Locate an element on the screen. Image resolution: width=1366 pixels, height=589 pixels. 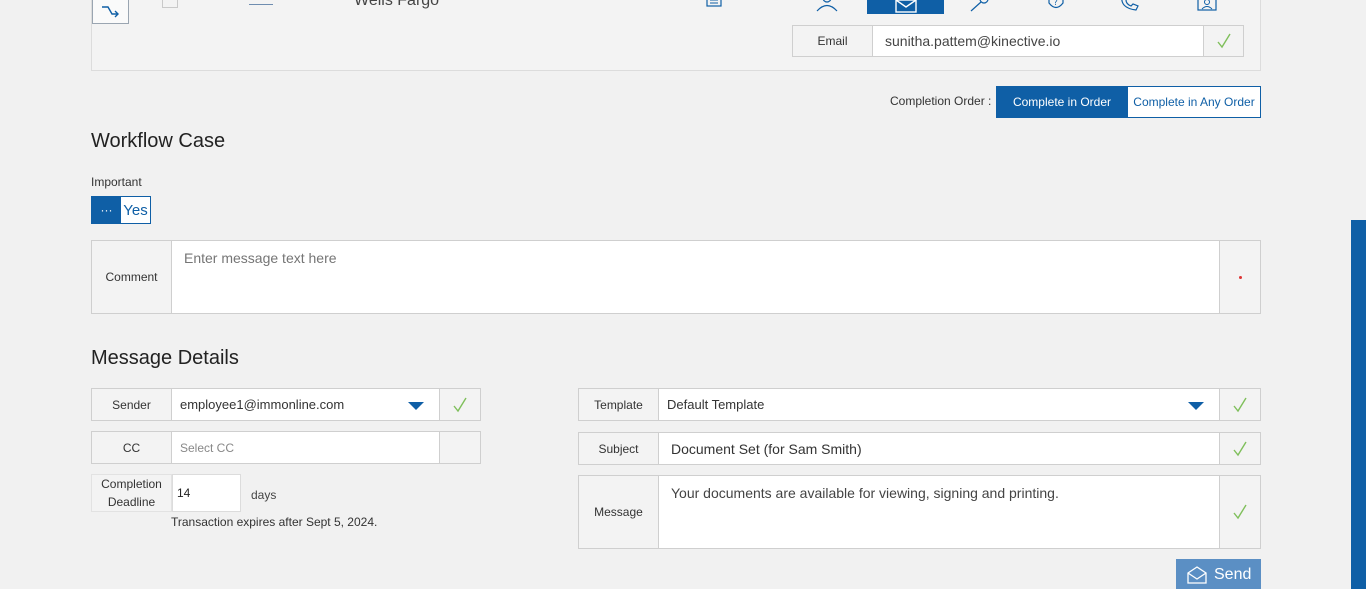
exit-icon is located at coordinates (110, 11).